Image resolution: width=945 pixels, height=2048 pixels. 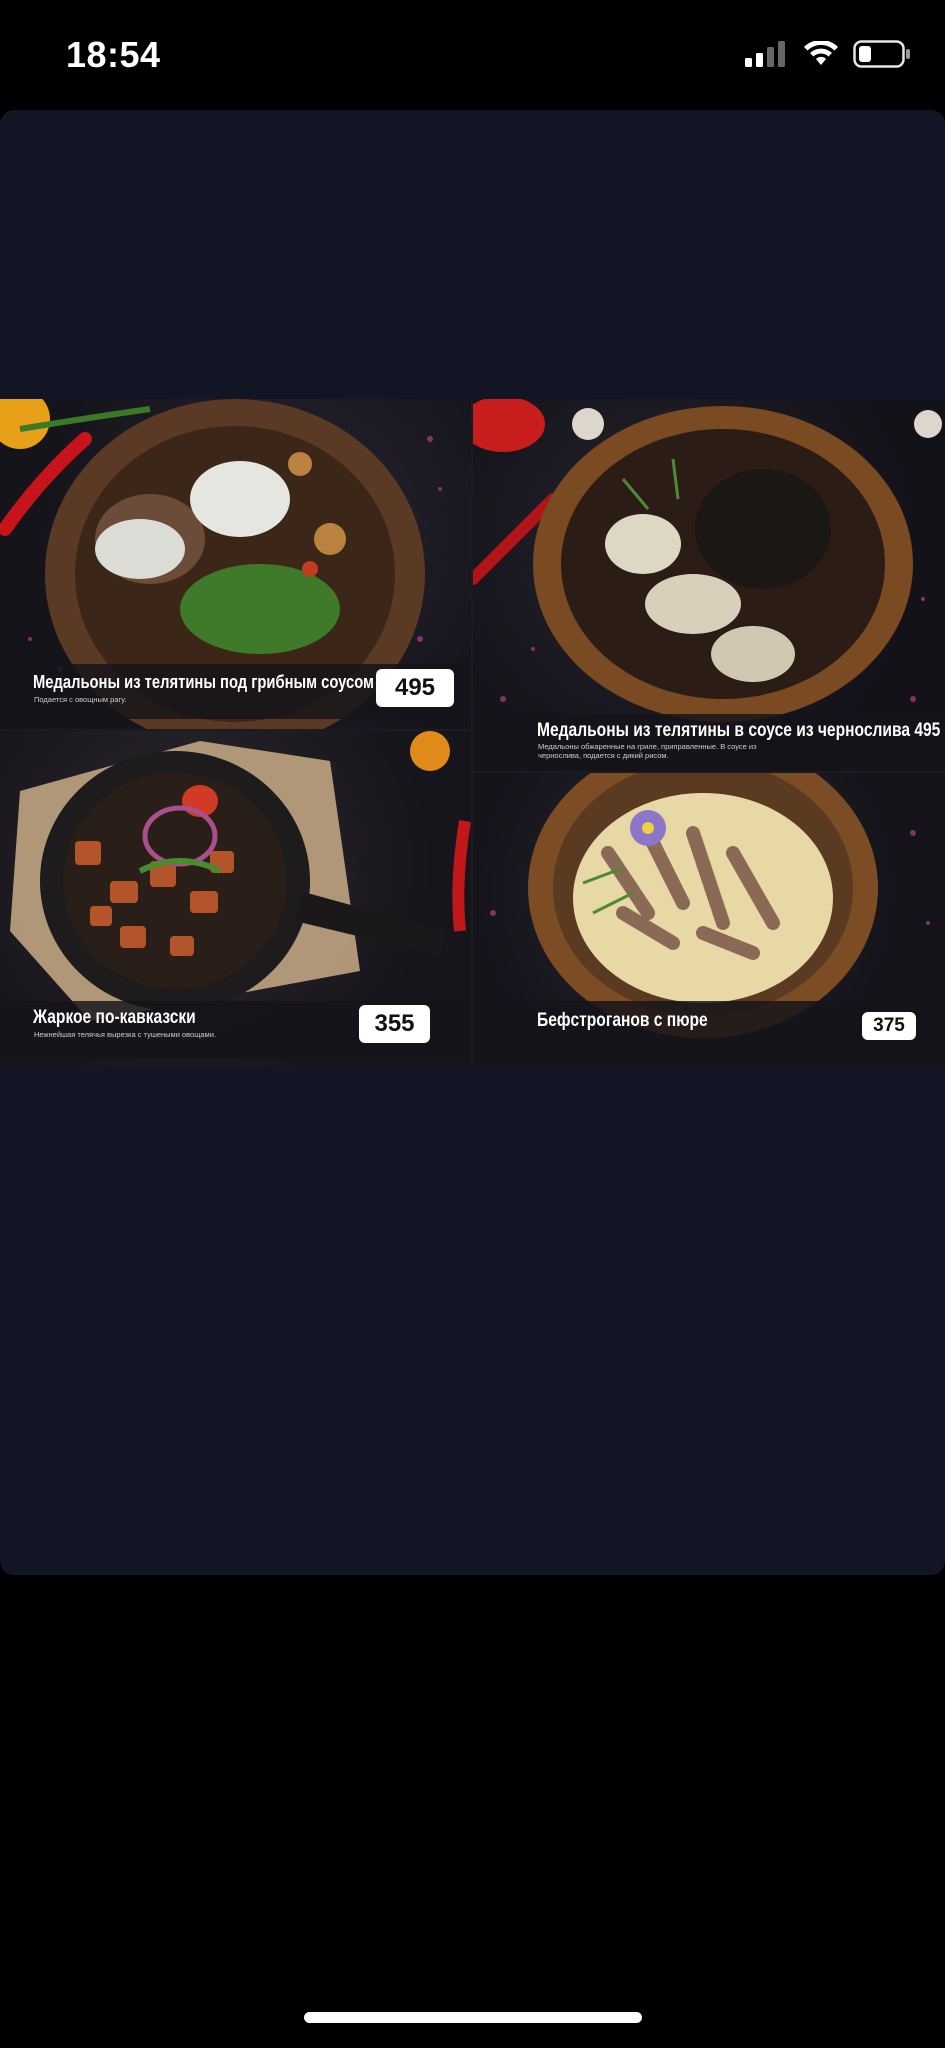 I want to click on battery-icon, so click(x=881, y=54).